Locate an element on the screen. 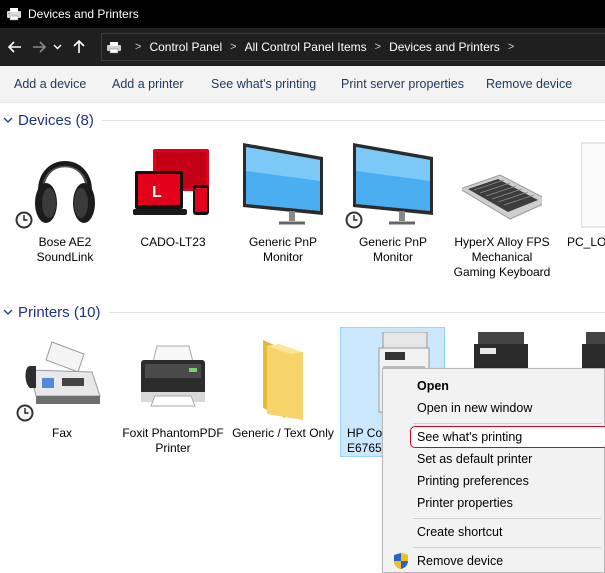 This screenshot has width=605, height=573. up-button is located at coordinates (79, 47).